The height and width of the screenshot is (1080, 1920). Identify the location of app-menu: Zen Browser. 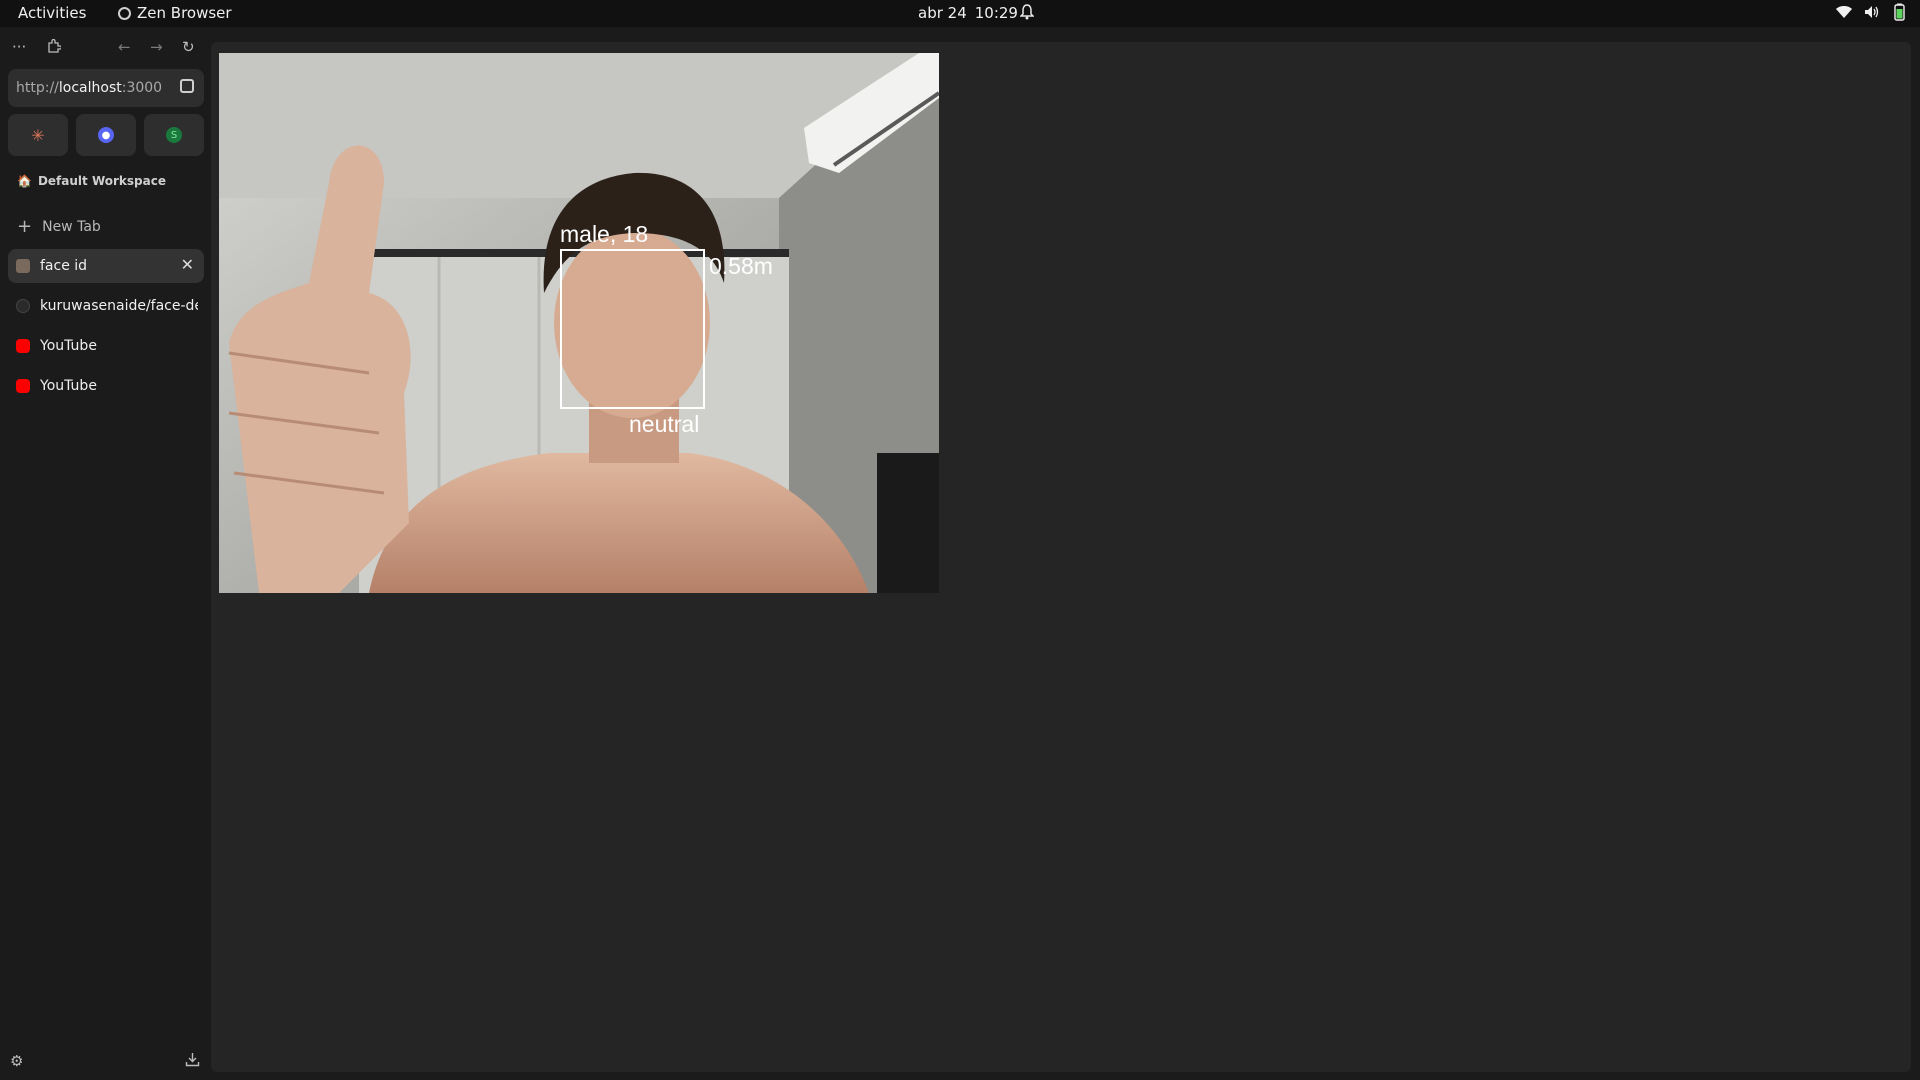
(175, 13).